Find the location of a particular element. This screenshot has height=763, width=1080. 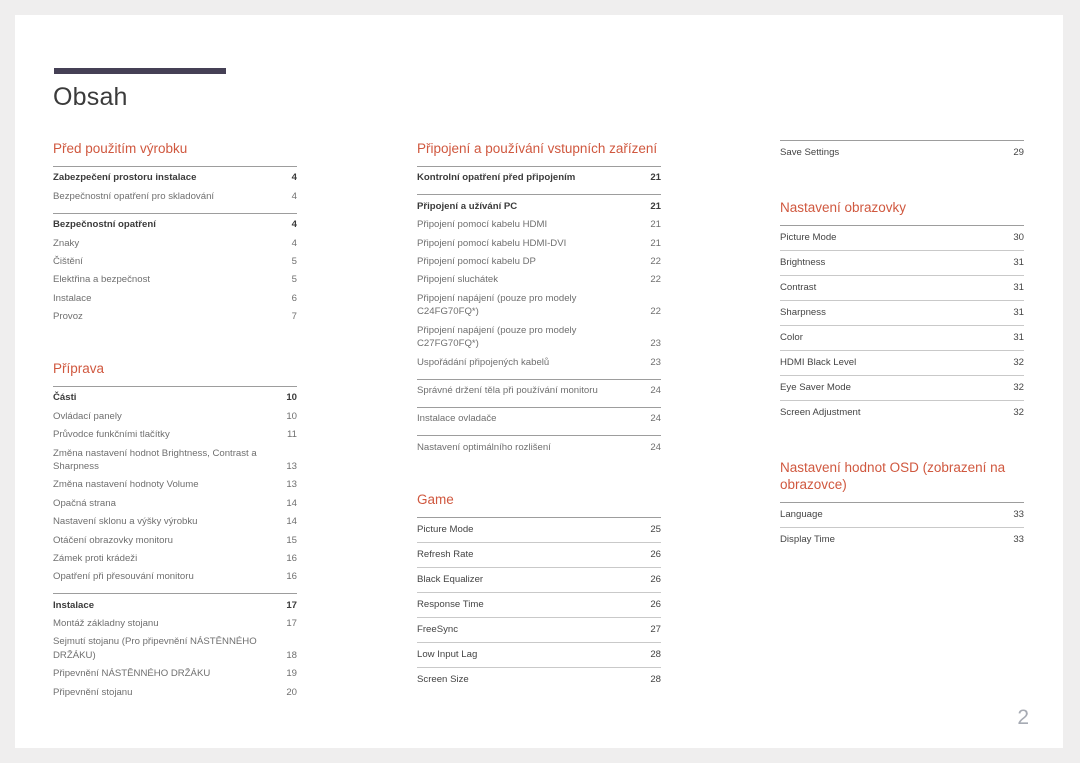

toc-entry: Nastavení optimálního rozlišení 24 is located at coordinates (539, 447).